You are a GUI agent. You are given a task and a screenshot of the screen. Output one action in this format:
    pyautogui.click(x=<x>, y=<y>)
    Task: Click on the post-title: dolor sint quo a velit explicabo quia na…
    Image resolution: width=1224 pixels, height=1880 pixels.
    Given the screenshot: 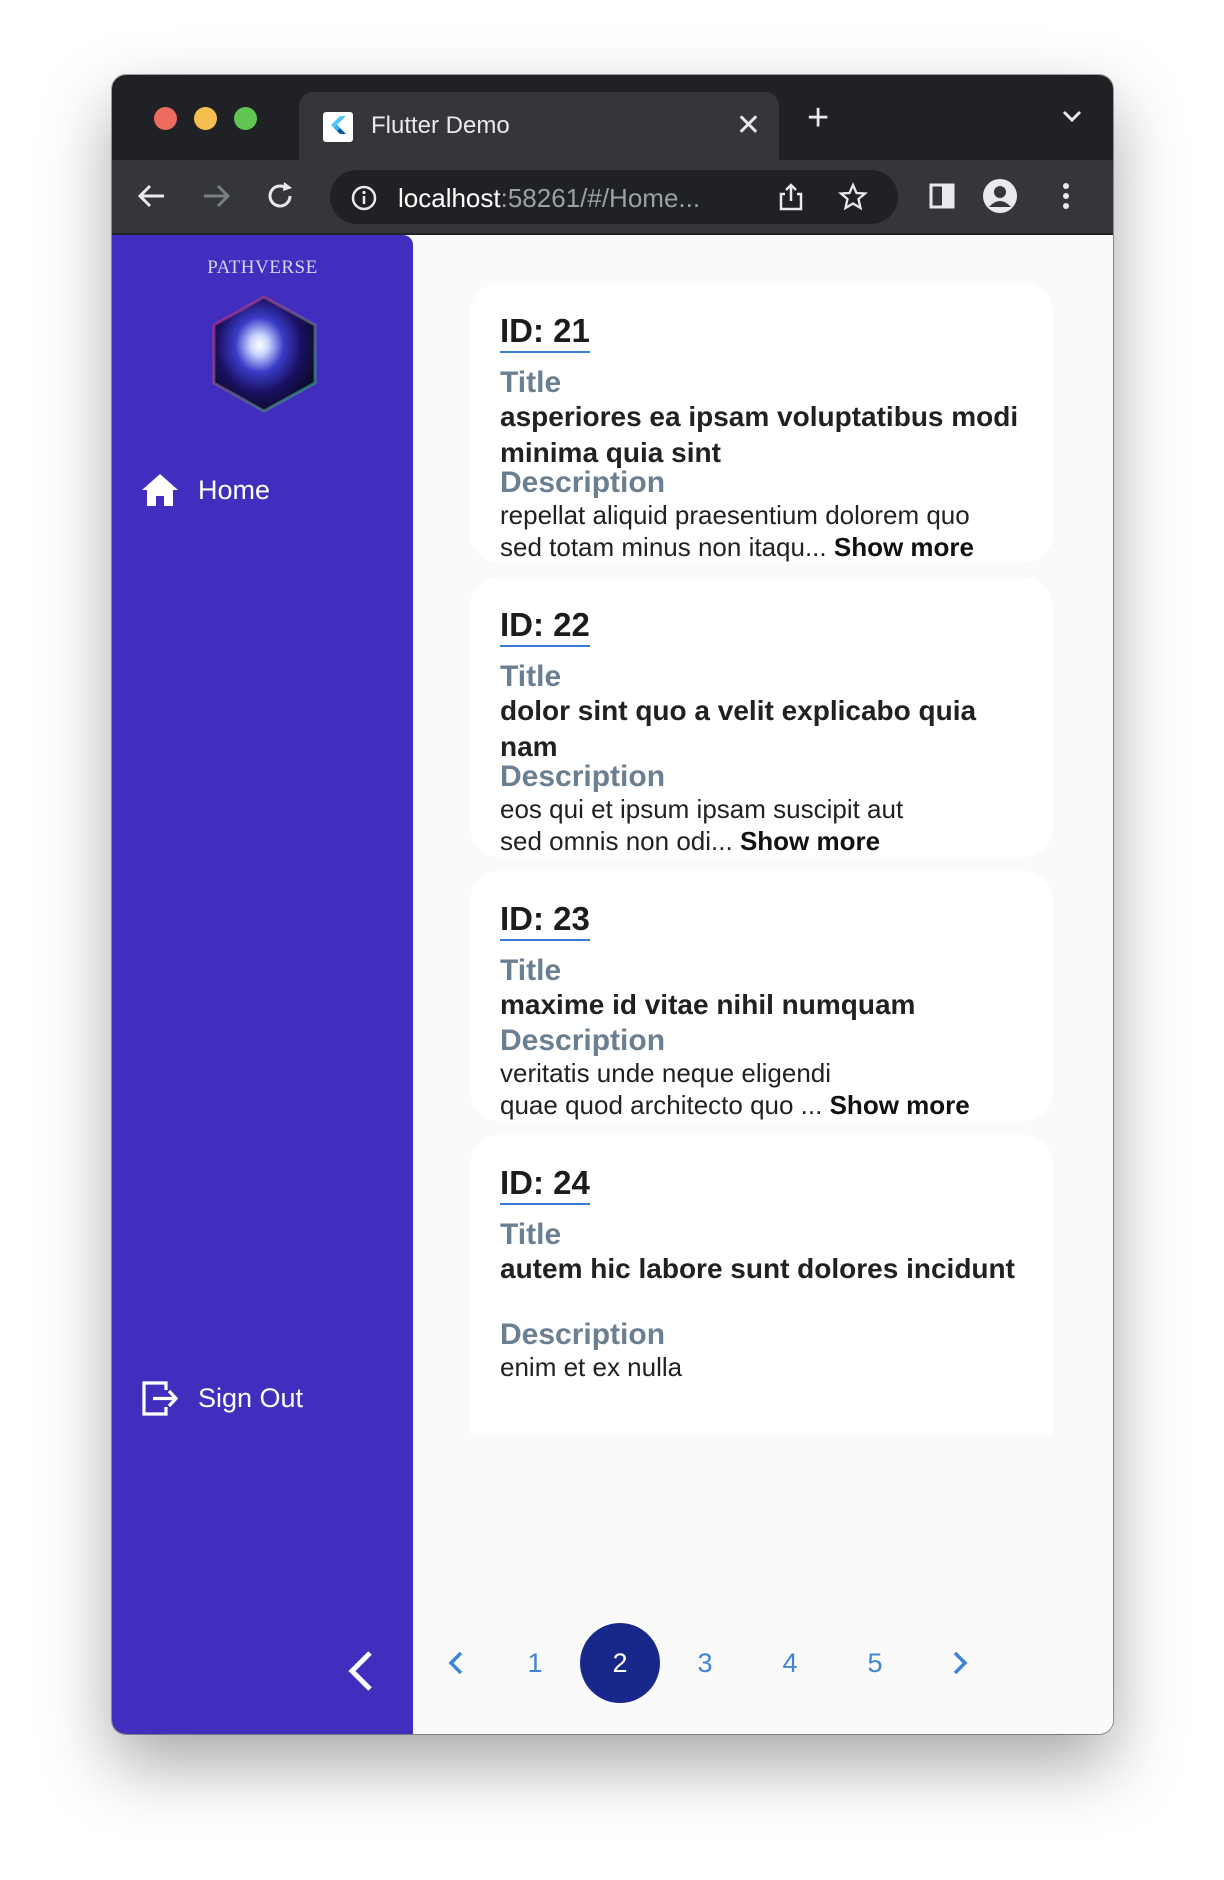 What is the action you would take?
    pyautogui.click(x=738, y=728)
    